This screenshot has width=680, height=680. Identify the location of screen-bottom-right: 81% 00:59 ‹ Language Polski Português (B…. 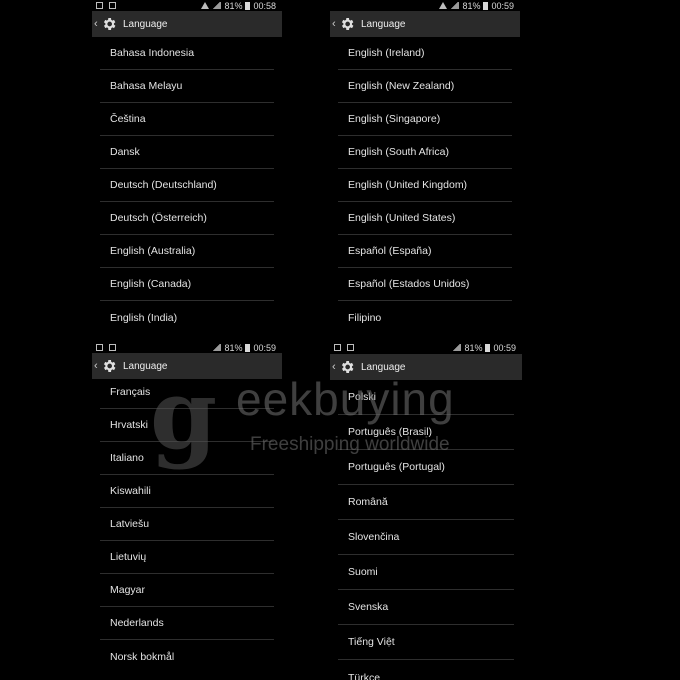
(426, 511).